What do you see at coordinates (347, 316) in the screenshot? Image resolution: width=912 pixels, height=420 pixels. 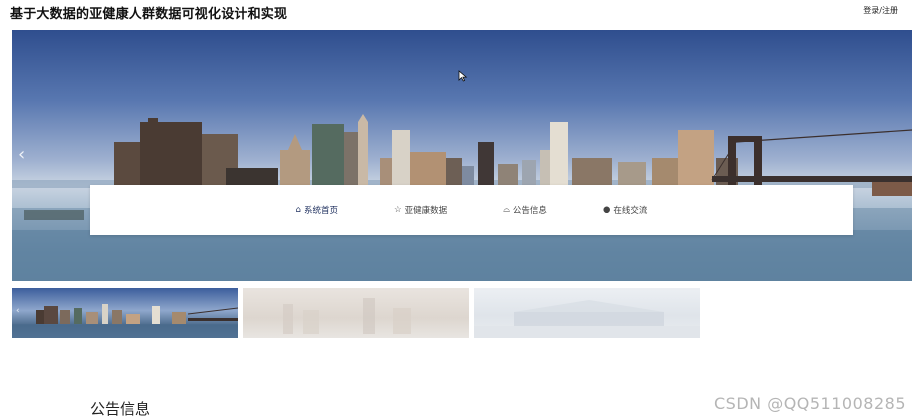 I see `city-haze-thumbnail-image` at bounding box center [347, 316].